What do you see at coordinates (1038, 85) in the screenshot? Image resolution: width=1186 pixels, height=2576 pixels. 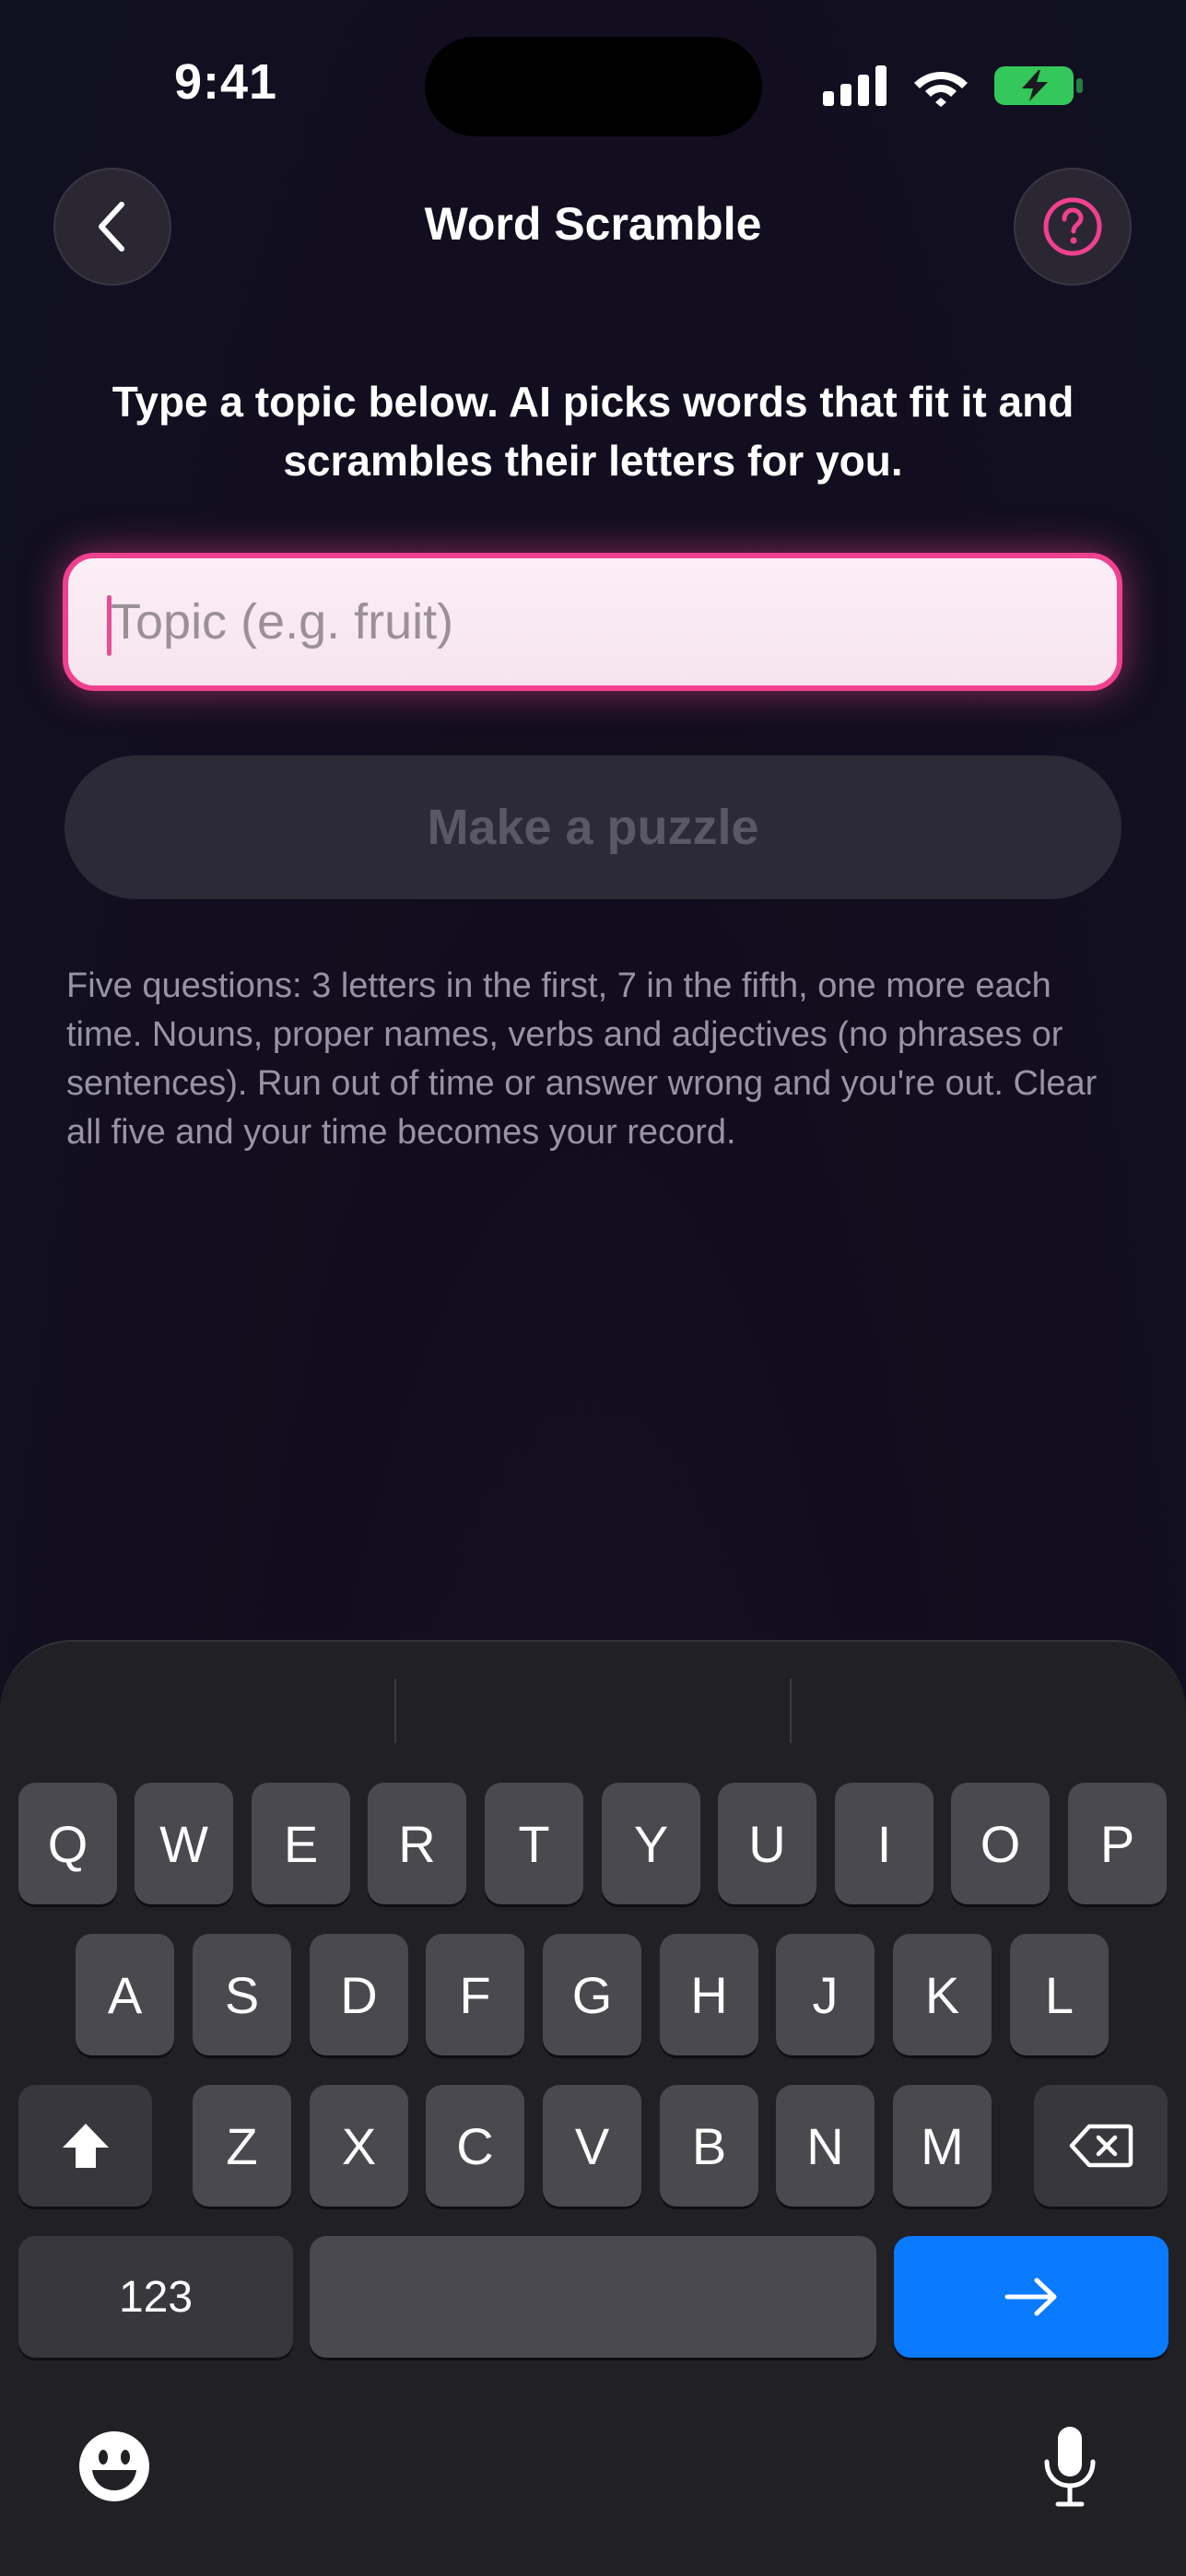 I see `battery-charging-icon` at bounding box center [1038, 85].